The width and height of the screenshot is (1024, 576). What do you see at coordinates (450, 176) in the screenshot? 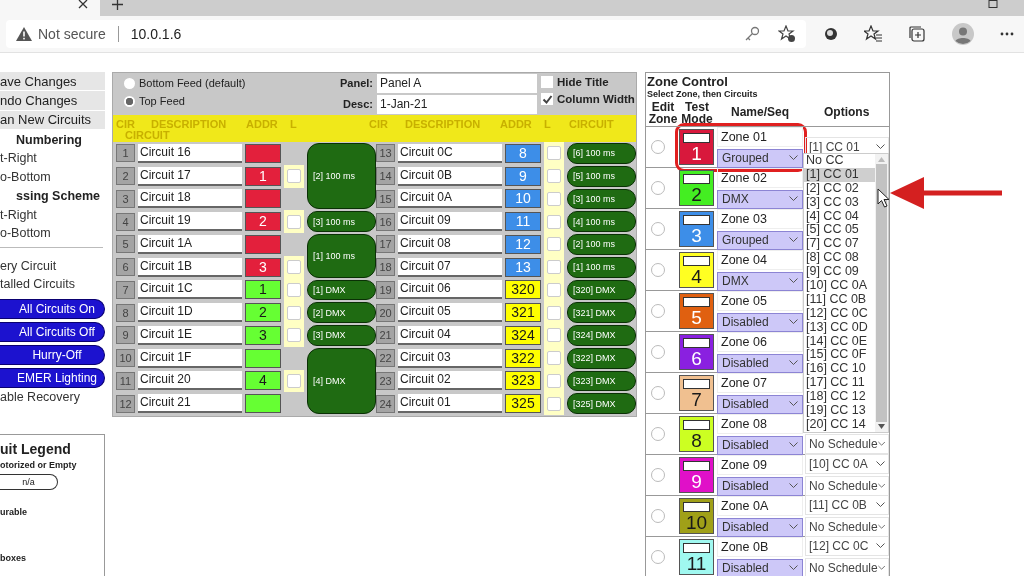
I see `description-field: Circuit 0B` at bounding box center [450, 176].